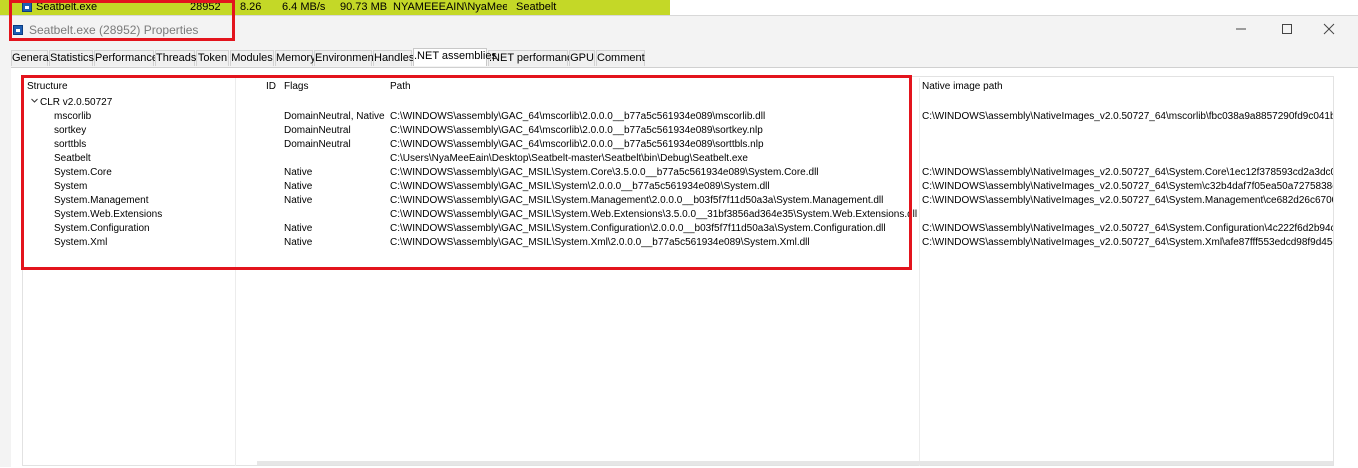  Describe the element at coordinates (122, 20) in the screenshot. I see `annotation-box` at that location.